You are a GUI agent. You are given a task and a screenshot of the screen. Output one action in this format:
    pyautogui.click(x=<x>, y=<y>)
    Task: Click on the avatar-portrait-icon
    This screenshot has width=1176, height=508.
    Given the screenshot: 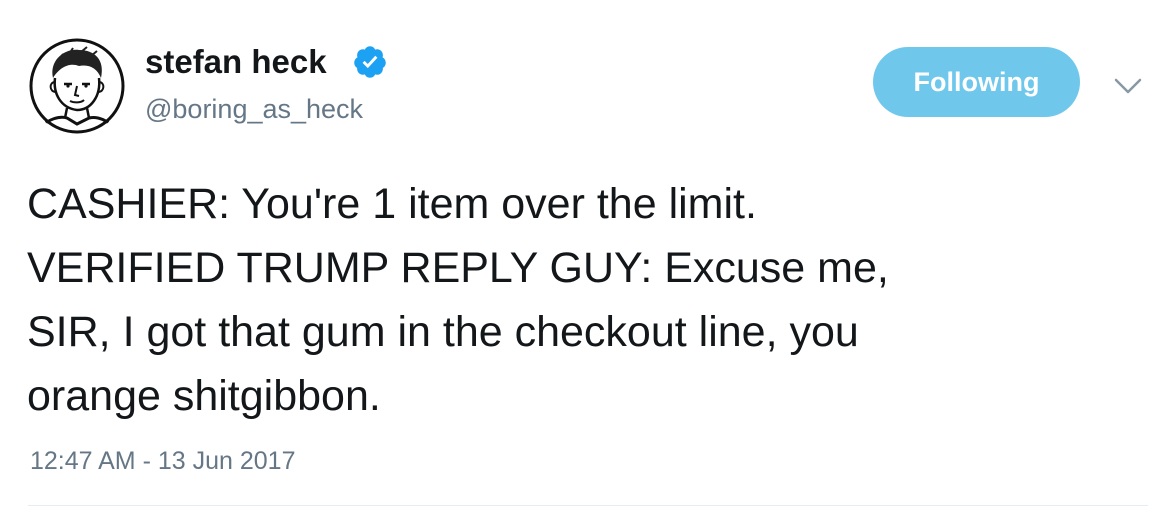 What is the action you would take?
    pyautogui.click(x=77, y=86)
    